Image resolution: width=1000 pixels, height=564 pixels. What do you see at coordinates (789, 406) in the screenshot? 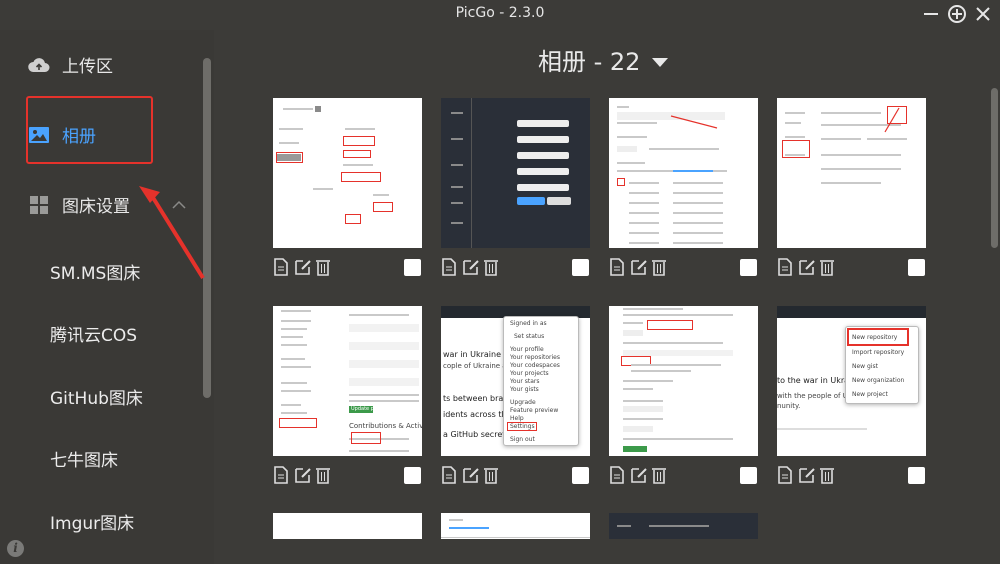
I see `thumb-text: nunity.` at bounding box center [789, 406].